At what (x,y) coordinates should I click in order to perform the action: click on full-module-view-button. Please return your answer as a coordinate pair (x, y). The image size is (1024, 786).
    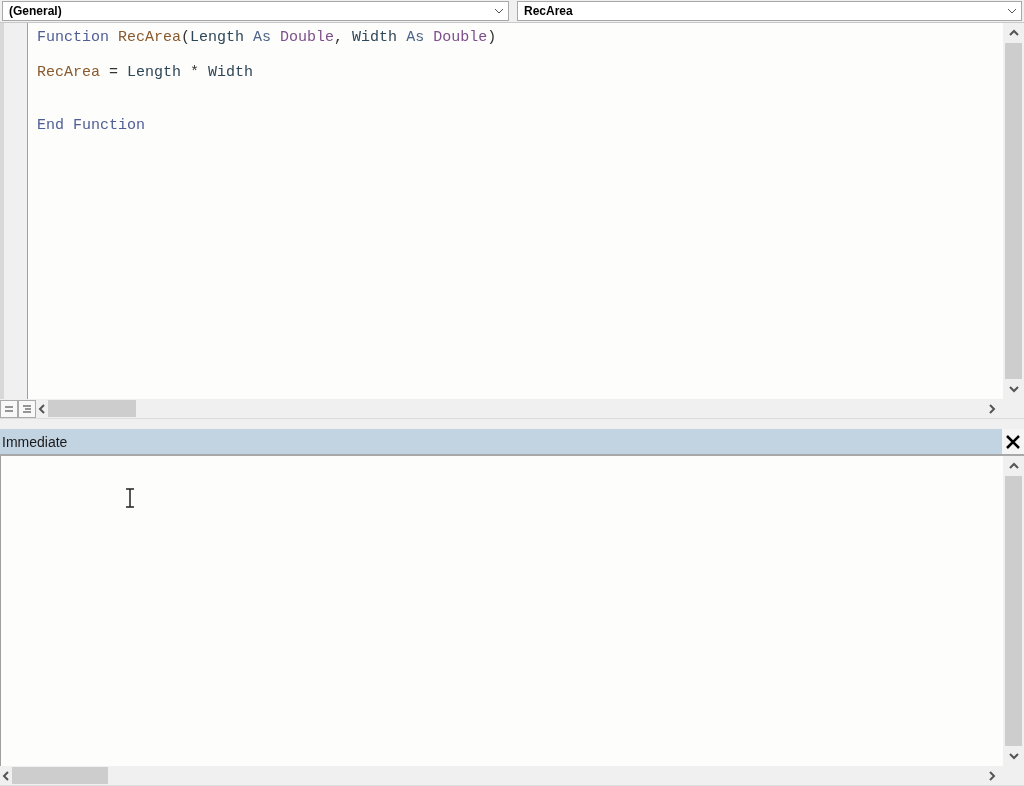
    Looking at the image, I should click on (27, 408).